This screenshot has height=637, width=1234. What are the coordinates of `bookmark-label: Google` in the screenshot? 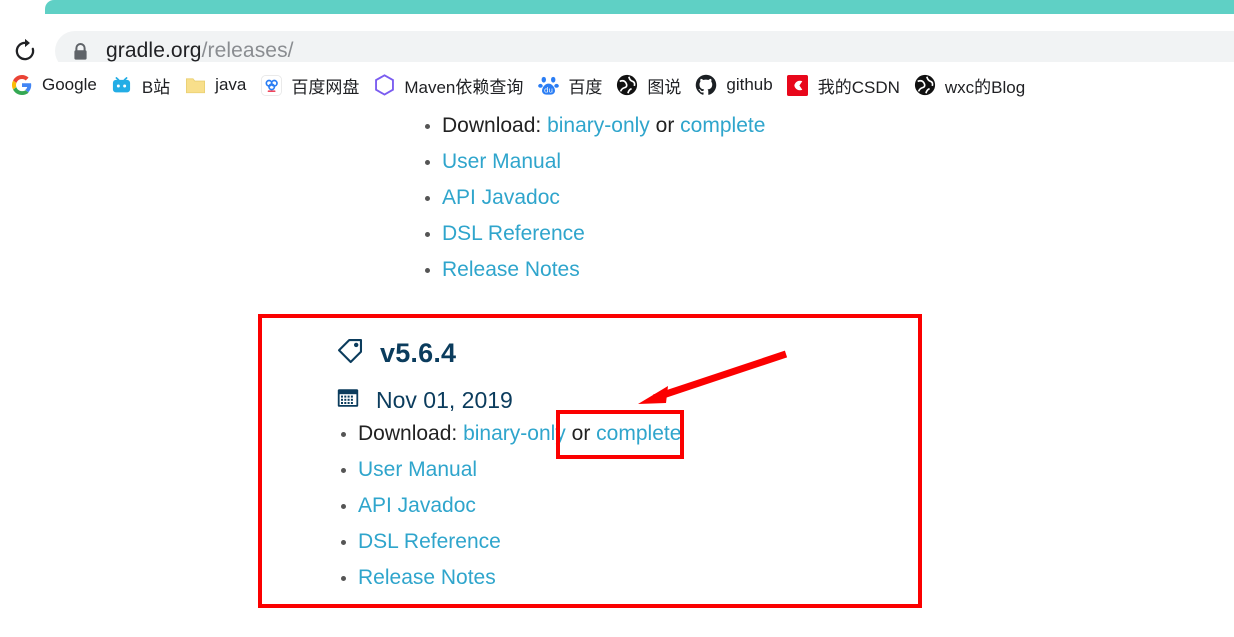 It's located at (69, 84).